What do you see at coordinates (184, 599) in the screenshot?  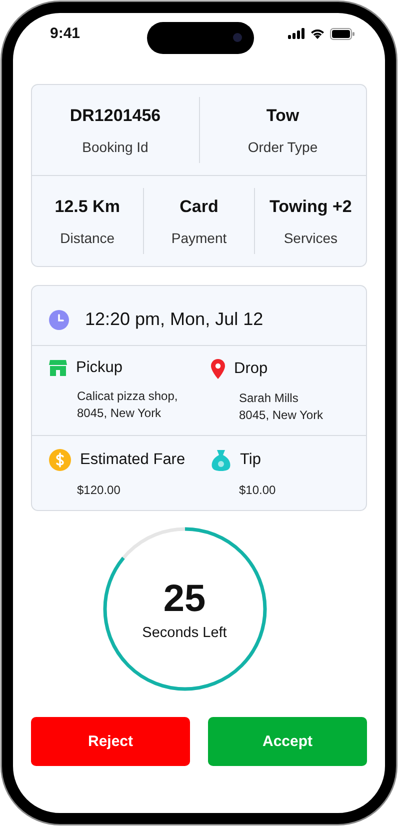 I see `countdown-value: 25` at bounding box center [184, 599].